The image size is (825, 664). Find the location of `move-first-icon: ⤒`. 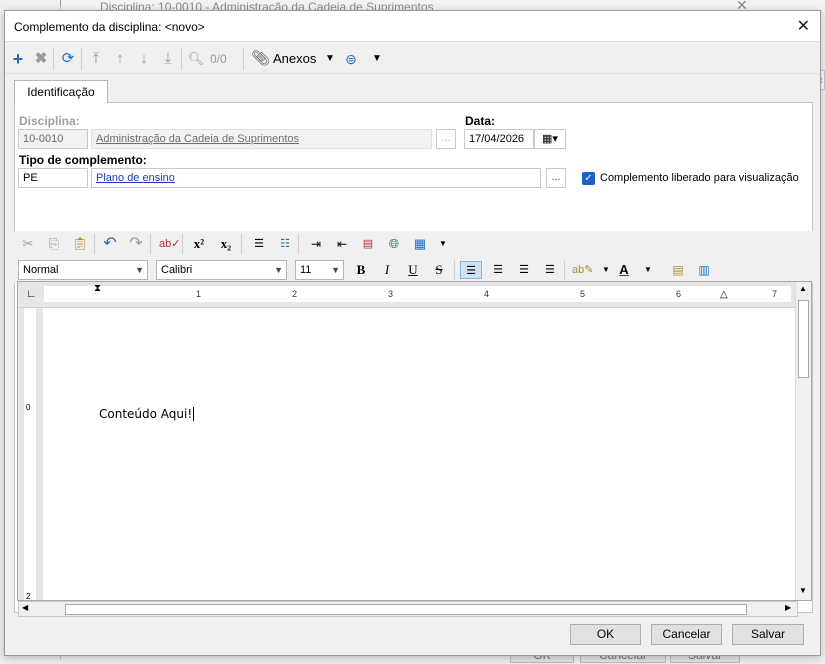

move-first-icon: ⤒ is located at coordinates (96, 59).